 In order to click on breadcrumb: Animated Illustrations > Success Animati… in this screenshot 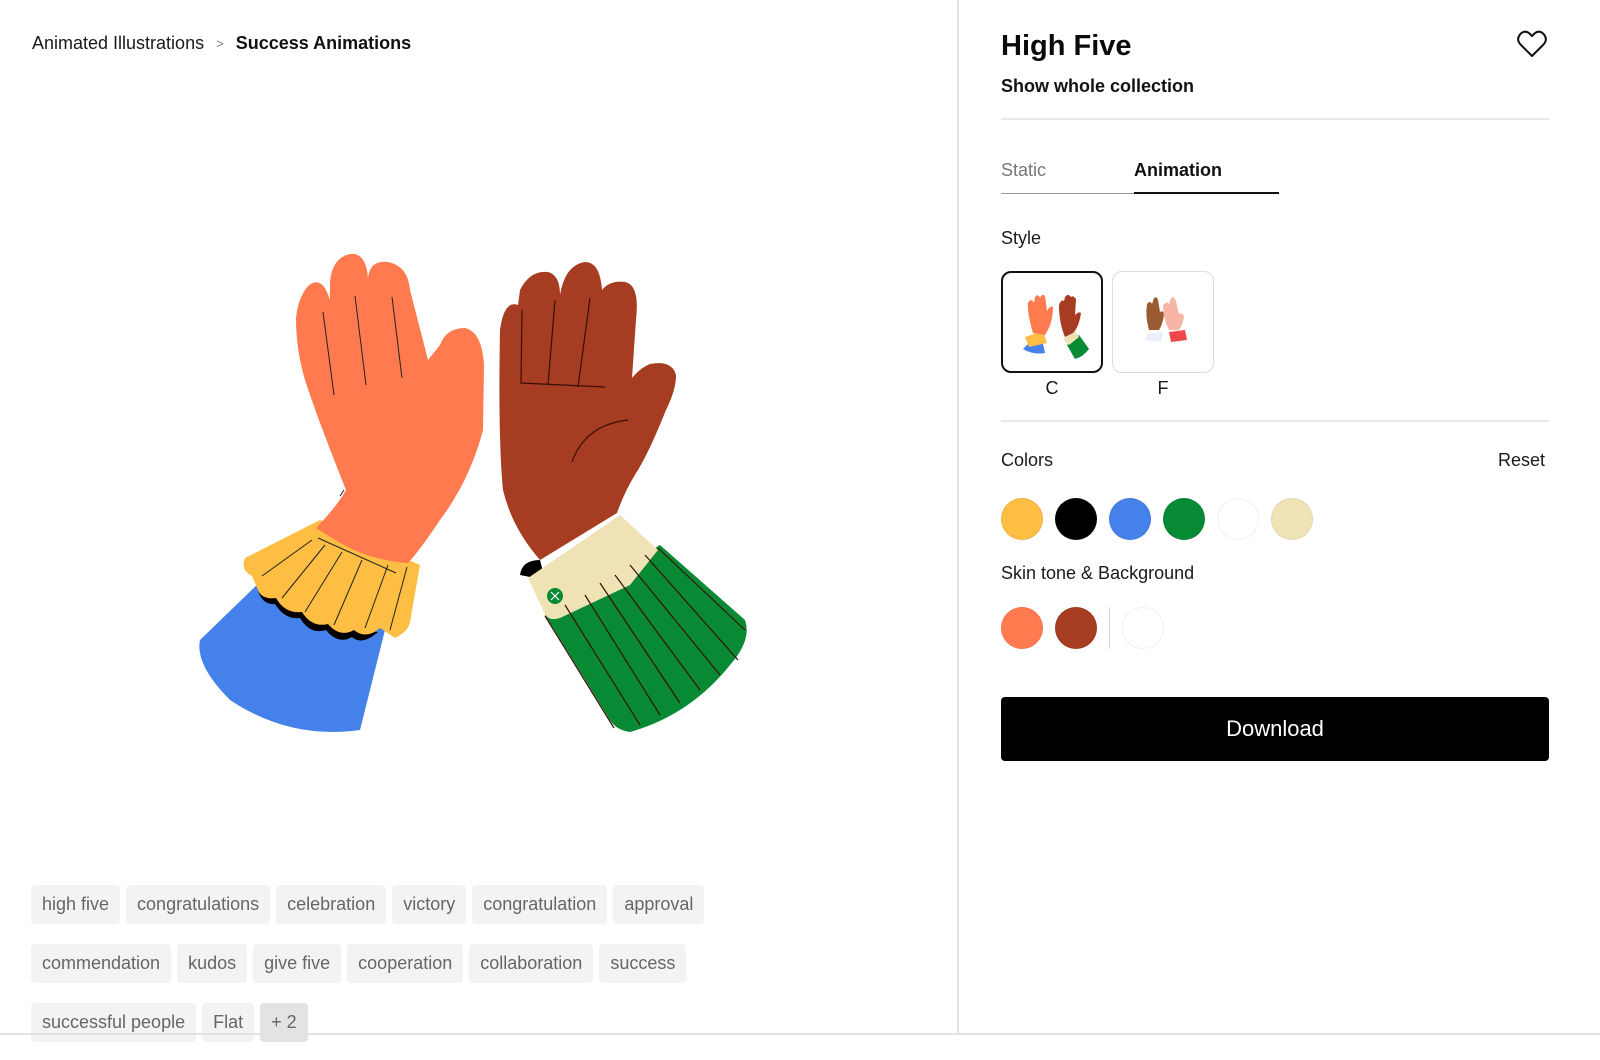, I will do `click(221, 43)`.